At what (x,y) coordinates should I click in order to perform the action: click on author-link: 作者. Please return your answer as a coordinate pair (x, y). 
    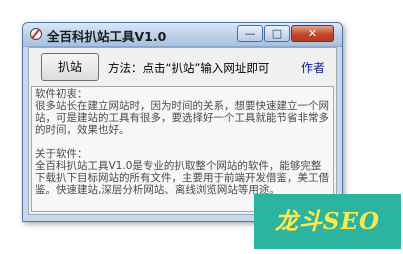
    Looking at the image, I should click on (313, 67).